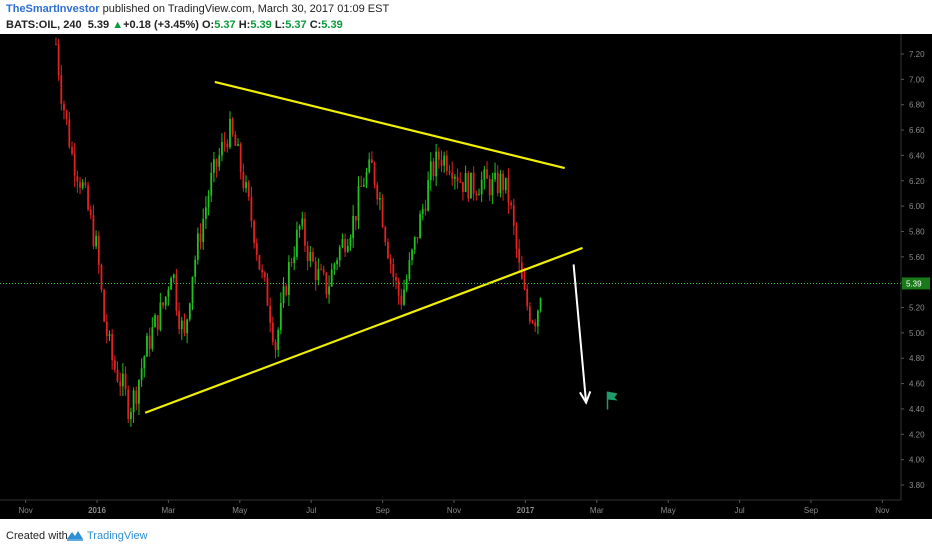 Image resolution: width=932 pixels, height=550 pixels. Describe the element at coordinates (739, 510) in the screenshot. I see `time-tick-label: Jul` at that location.